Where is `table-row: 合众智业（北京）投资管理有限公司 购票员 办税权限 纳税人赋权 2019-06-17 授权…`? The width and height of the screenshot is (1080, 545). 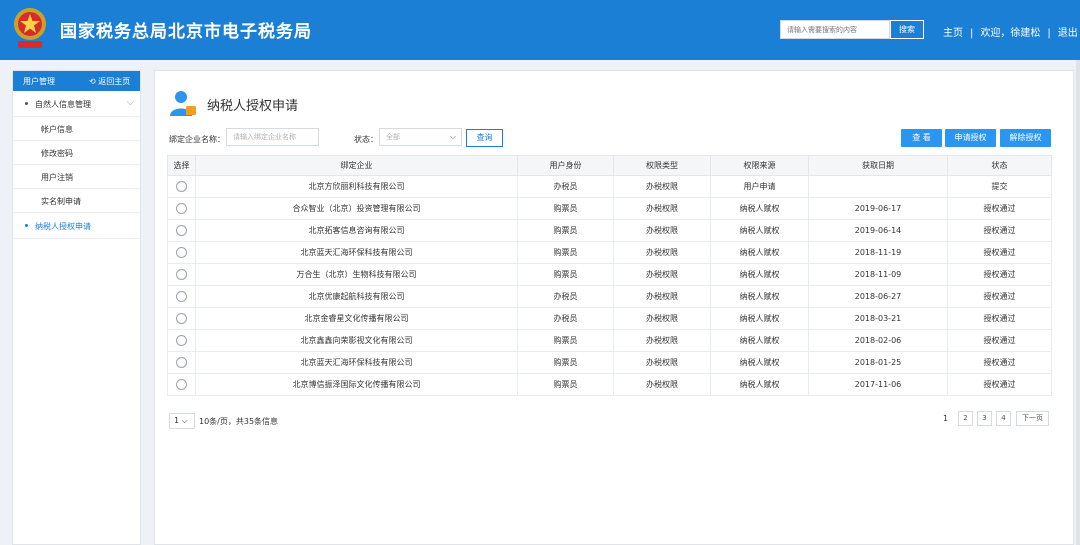 table-row: 合众智业（北京）投资管理有限公司 购票员 办税权限 纳税人赋权 2019-06-17 授权… is located at coordinates (609, 208).